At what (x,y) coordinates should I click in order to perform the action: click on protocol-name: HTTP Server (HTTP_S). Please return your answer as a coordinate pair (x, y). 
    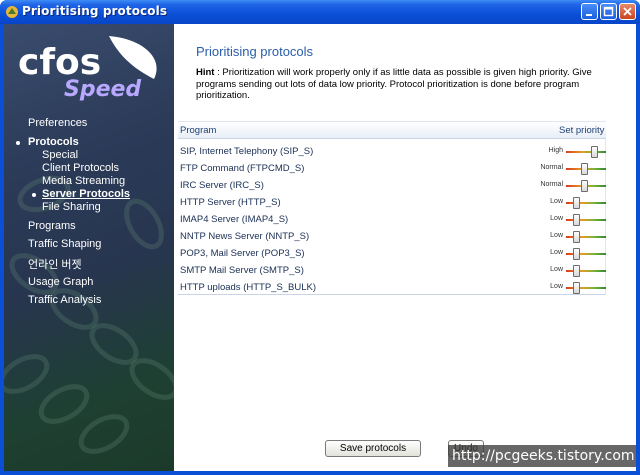
    Looking at the image, I should click on (230, 202).